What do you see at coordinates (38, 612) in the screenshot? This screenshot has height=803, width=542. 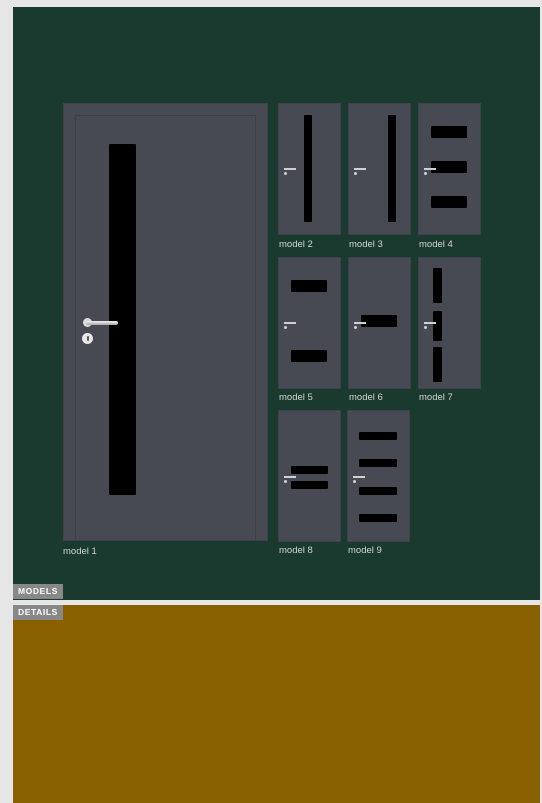 I see `tab-details: DETAILS` at bounding box center [38, 612].